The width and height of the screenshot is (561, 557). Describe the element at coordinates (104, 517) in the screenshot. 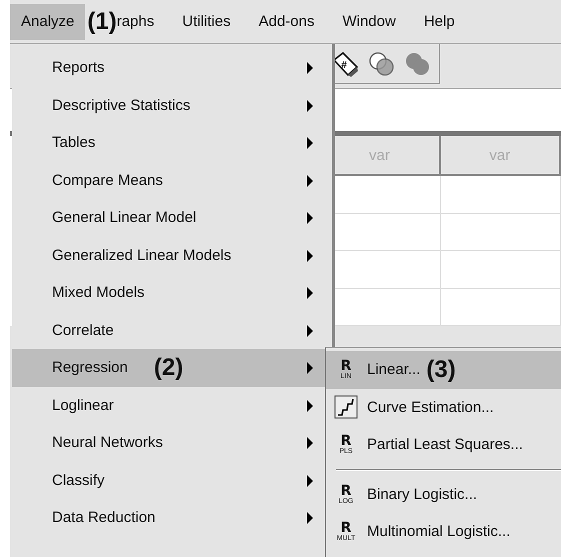

I see `menu-item-label: Data Reduction` at that location.